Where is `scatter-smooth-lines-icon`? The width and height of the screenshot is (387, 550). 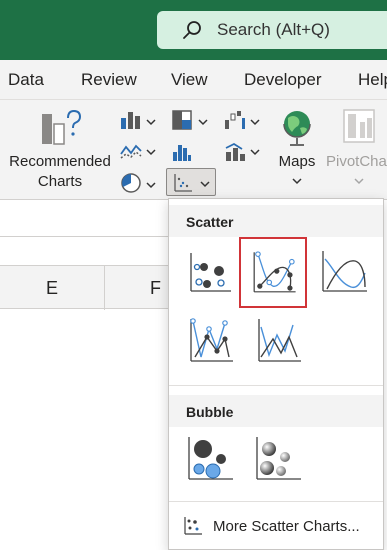
scatter-smooth-lines-icon is located at coordinates (344, 271).